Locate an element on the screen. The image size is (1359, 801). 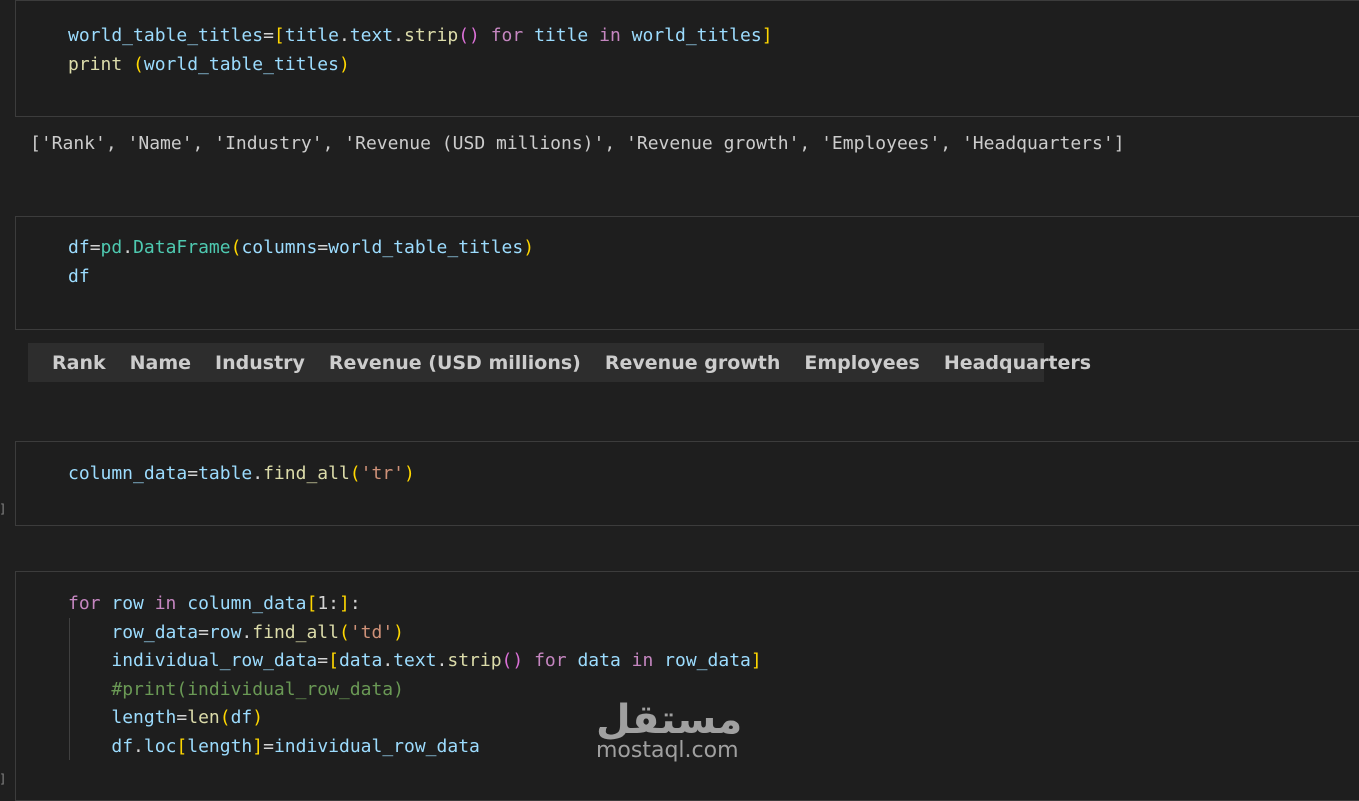
code-token: data is located at coordinates (599, 660).